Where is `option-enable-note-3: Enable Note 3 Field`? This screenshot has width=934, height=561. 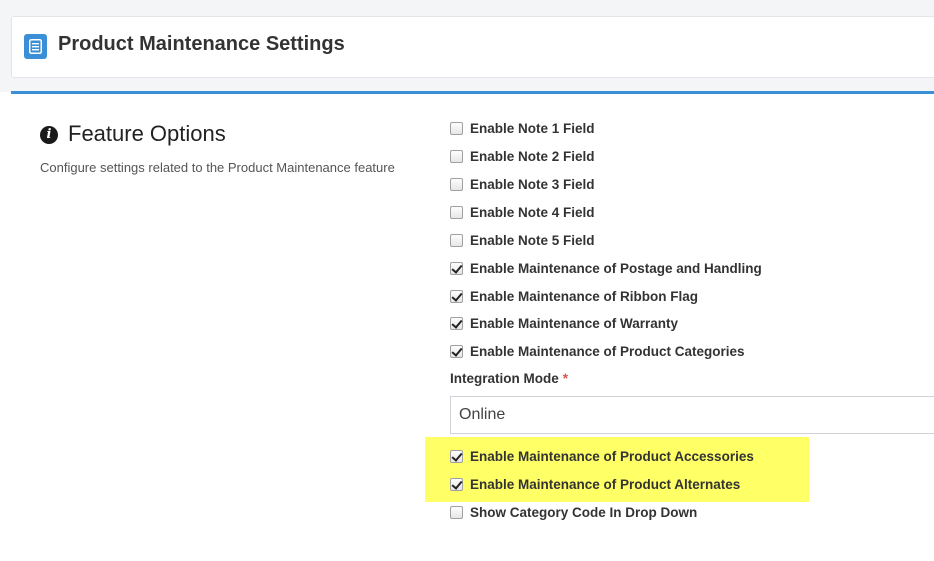 option-enable-note-3: Enable Note 3 Field is located at coordinates (522, 184).